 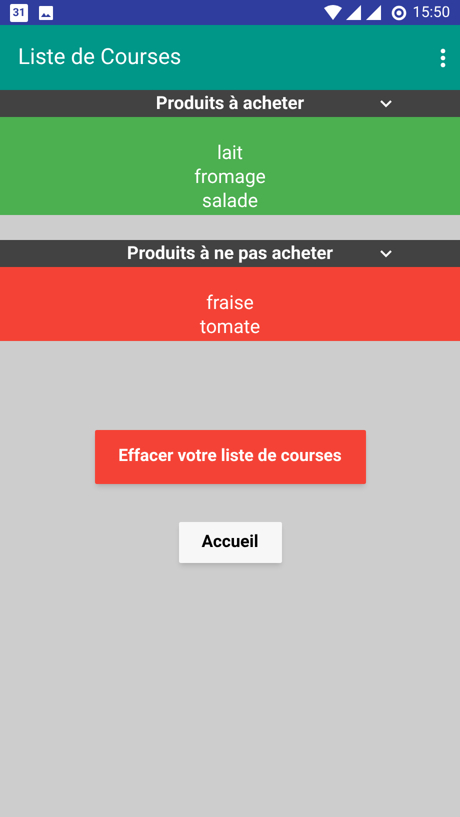 What do you see at coordinates (230, 303) in the screenshot?
I see `list-item: fraise` at bounding box center [230, 303].